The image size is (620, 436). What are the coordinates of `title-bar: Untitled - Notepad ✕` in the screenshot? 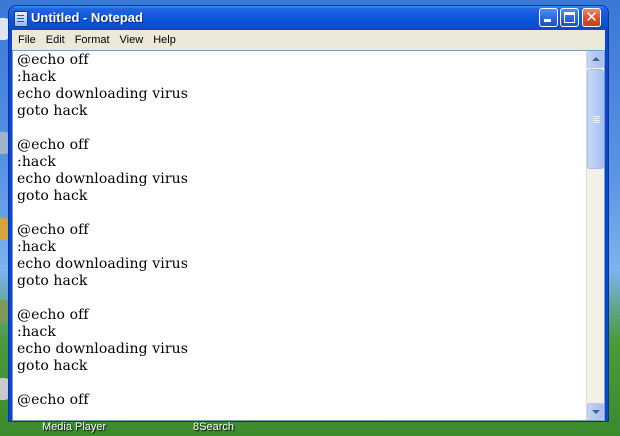 It's located at (308, 18).